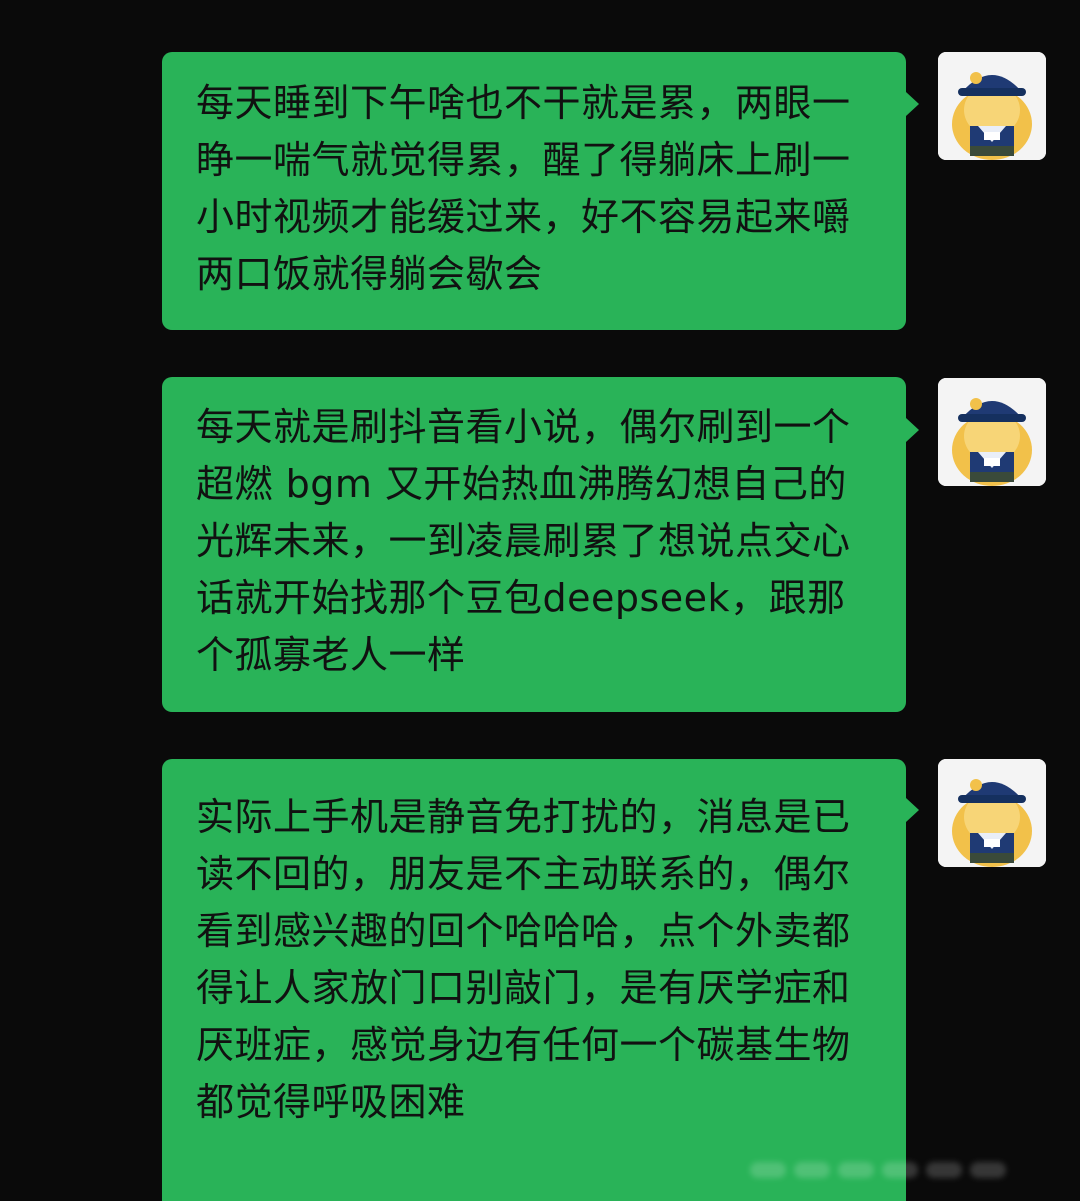 The image size is (1080, 1201). What do you see at coordinates (900, 1170) in the screenshot?
I see `blurred-watermark` at bounding box center [900, 1170].